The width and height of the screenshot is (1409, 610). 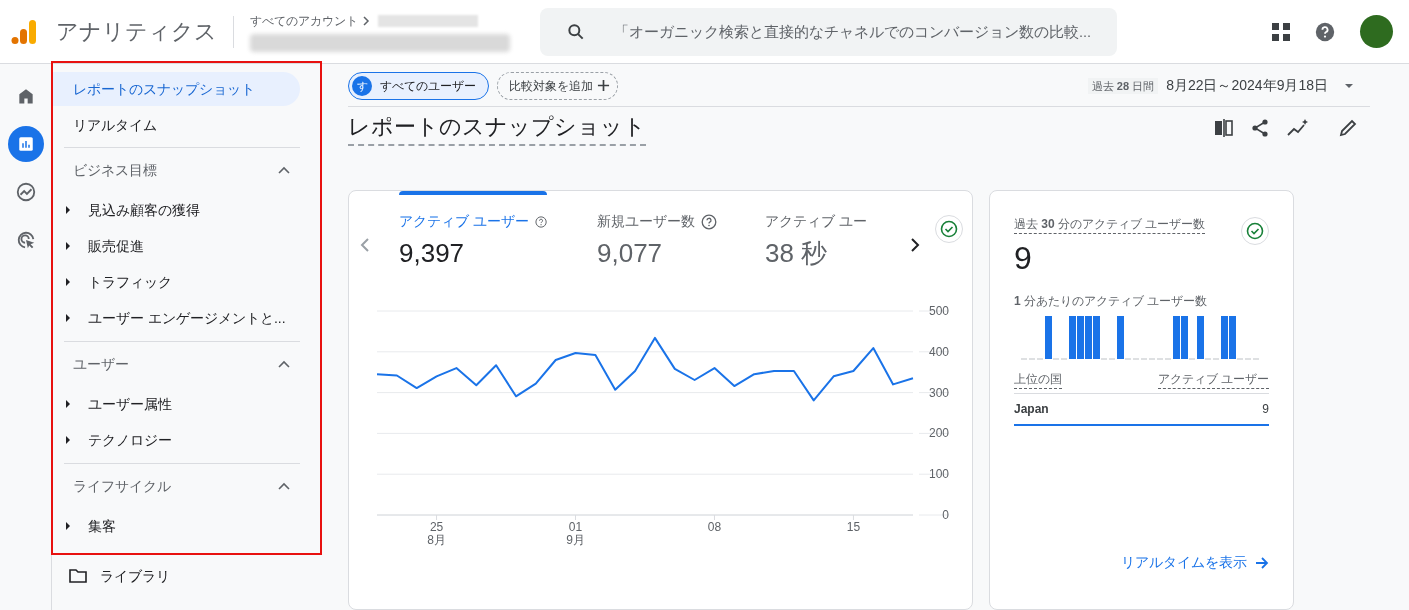 I want to click on column-header: 上位の国, so click(x=1038, y=379).